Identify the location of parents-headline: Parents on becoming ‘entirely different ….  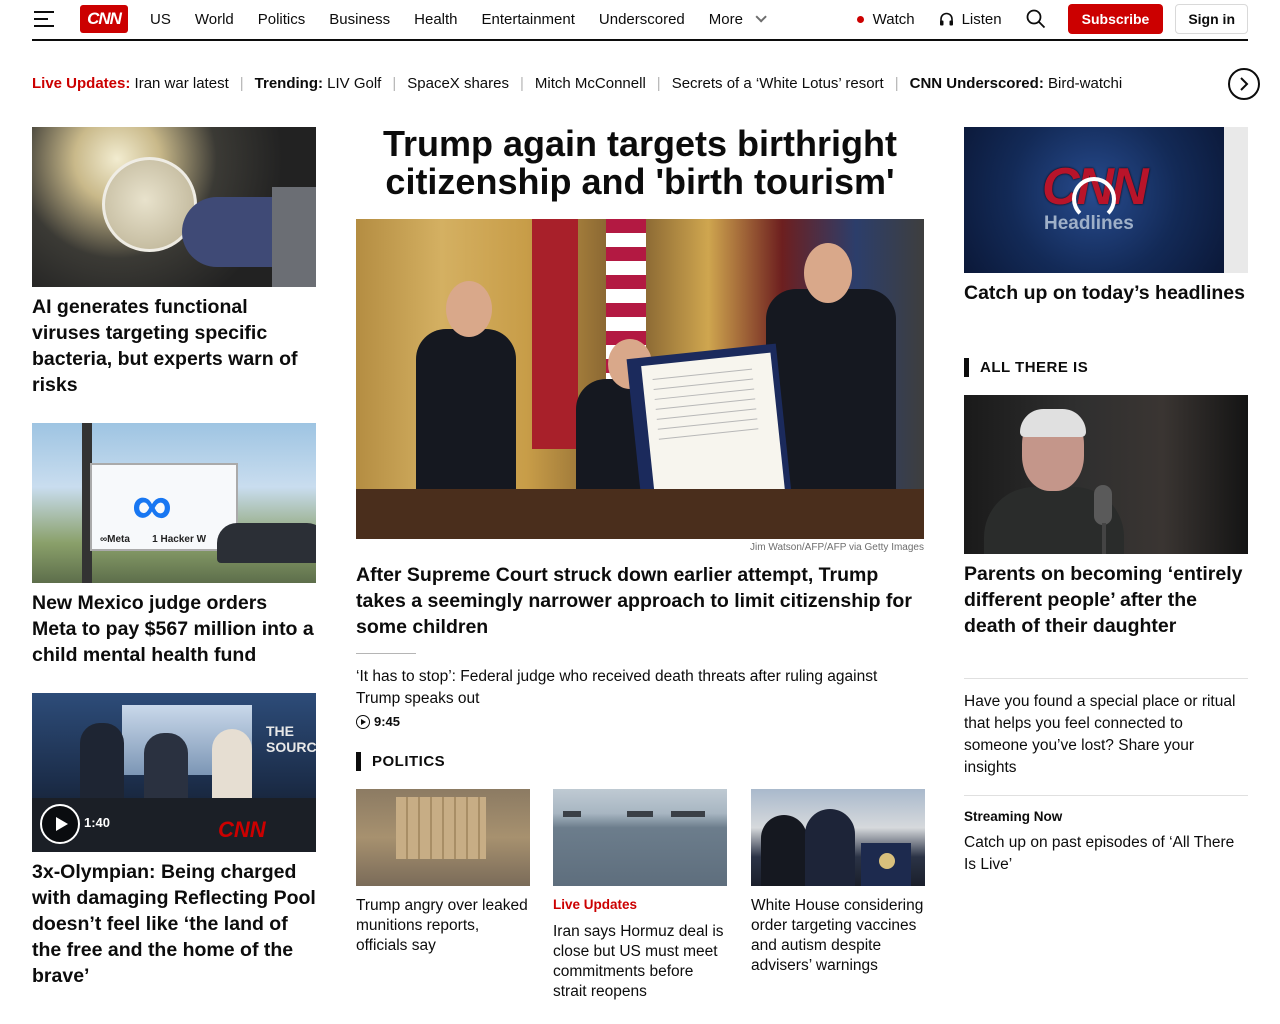
(1106, 600).